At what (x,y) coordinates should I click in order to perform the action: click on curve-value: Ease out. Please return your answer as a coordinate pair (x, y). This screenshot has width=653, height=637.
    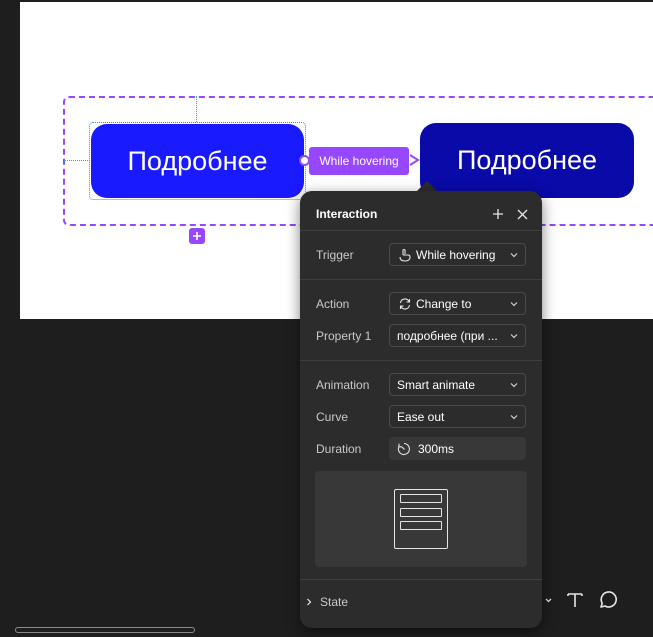
    Looking at the image, I should click on (421, 416).